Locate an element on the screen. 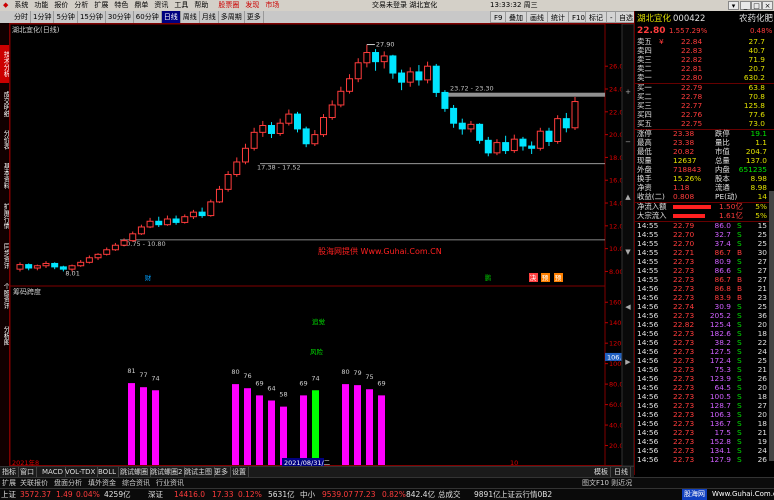  tab-settings: 设置 is located at coordinates (239, 472).